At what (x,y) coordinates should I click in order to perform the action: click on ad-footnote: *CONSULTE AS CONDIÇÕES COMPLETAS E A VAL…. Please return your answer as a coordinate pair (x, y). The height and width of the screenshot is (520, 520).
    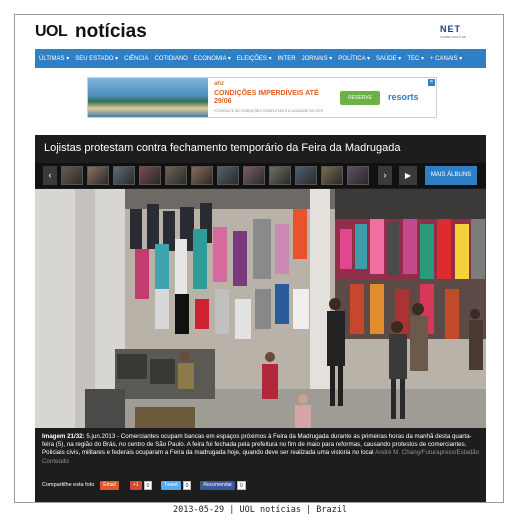
    Looking at the image, I should click on (269, 111).